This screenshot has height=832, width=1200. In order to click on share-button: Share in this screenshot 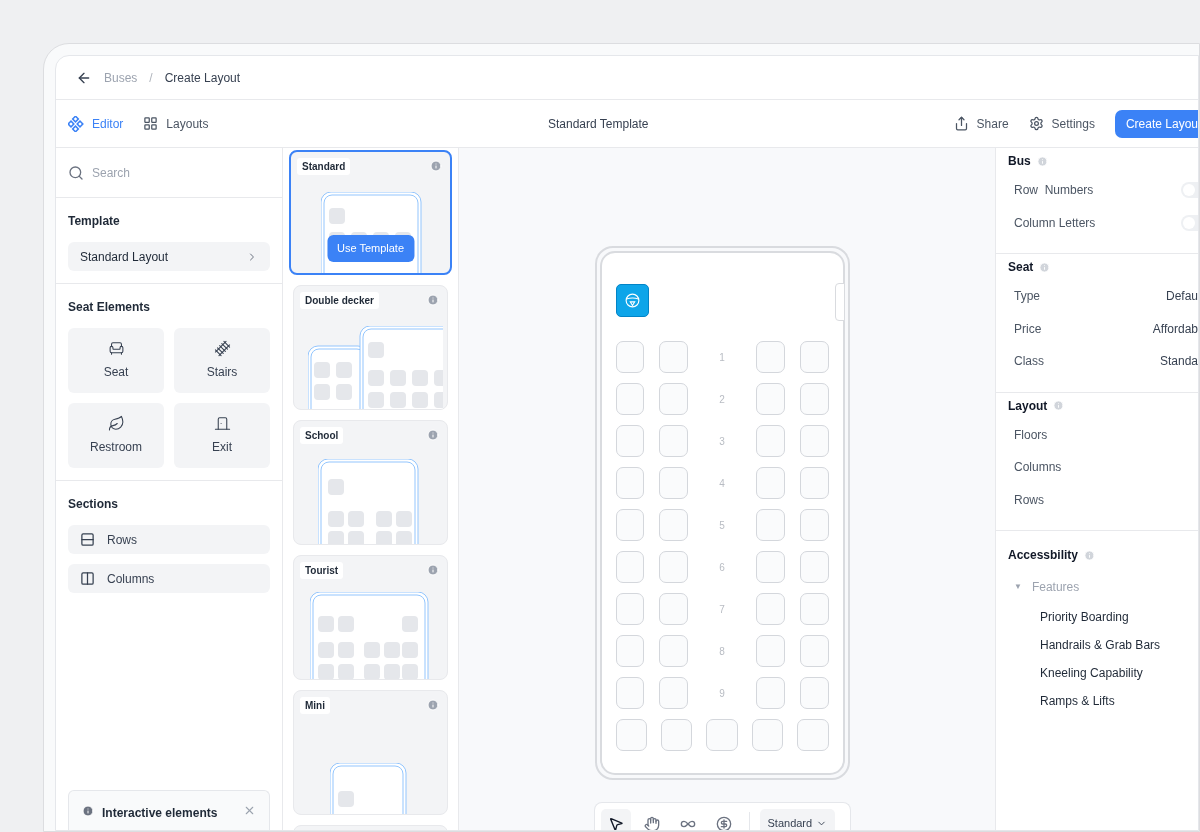, I will do `click(981, 123)`.